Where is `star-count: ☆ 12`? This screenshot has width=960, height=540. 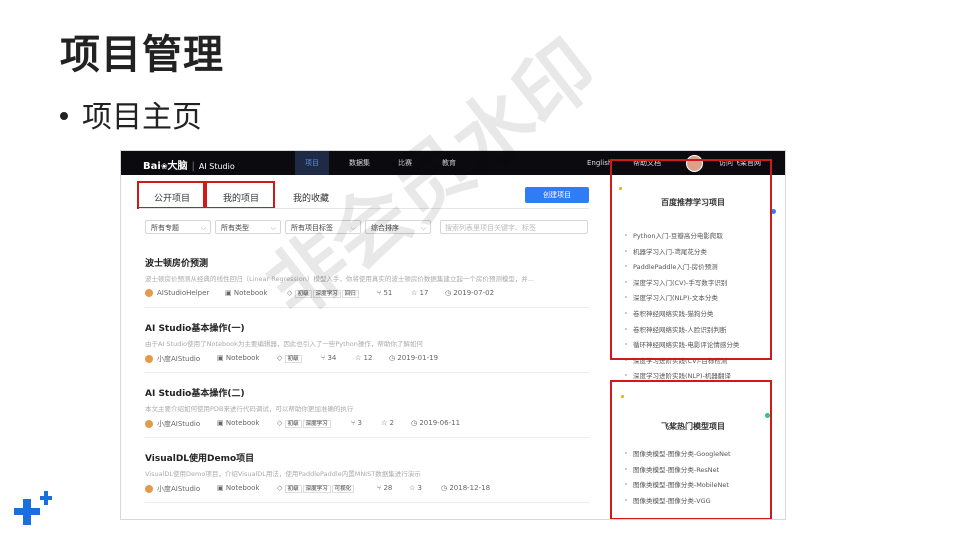 star-count: ☆ 12 is located at coordinates (363, 358).